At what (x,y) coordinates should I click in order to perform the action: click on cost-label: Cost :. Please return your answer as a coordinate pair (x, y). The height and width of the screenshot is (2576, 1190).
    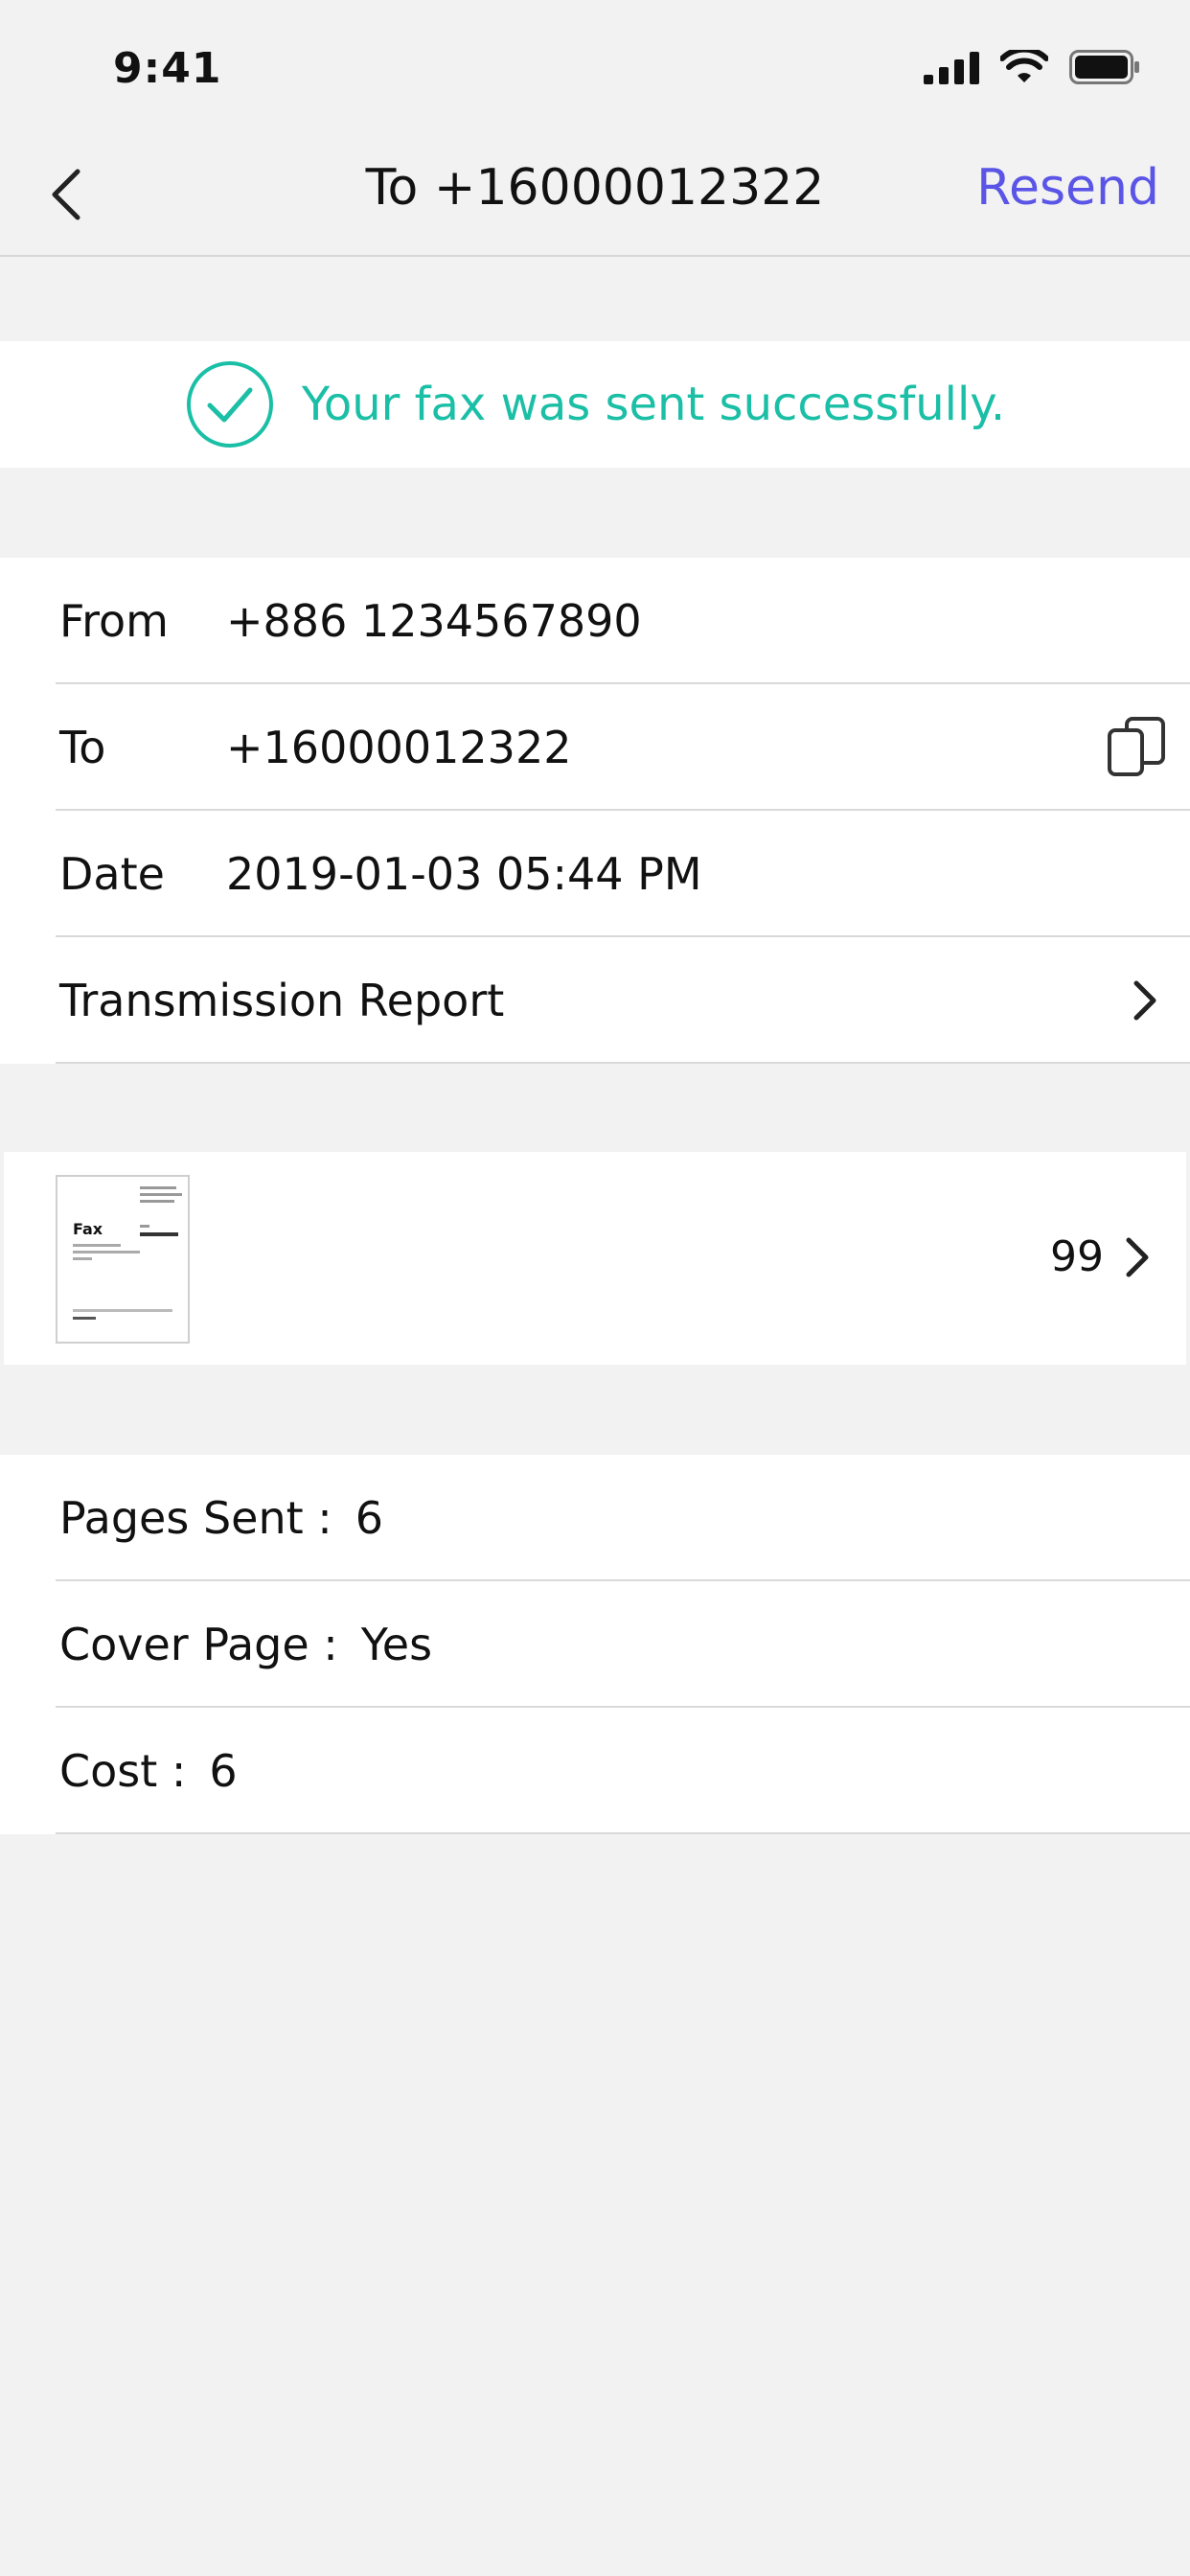
    Looking at the image, I should click on (123, 1771).